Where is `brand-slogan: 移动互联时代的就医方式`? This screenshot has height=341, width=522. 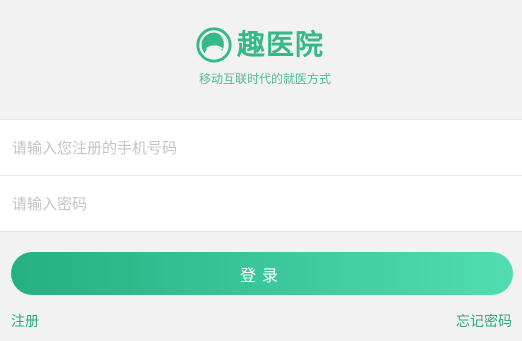
brand-slogan: 移动互联时代的就医方式 is located at coordinates (264, 79).